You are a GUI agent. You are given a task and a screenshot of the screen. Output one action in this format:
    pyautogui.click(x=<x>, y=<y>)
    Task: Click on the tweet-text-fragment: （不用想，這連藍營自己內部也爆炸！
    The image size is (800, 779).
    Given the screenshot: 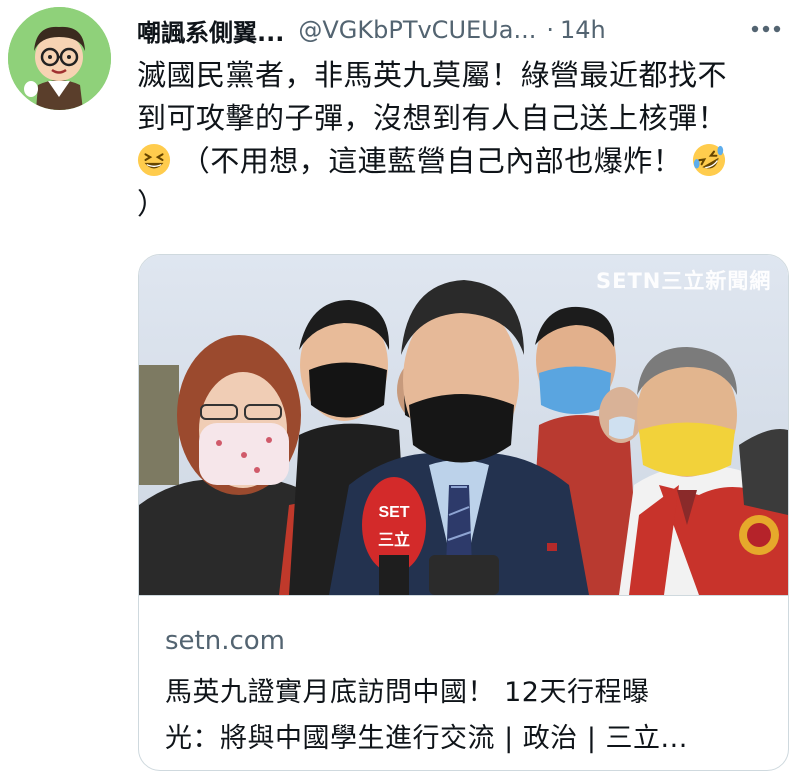 What is the action you would take?
    pyautogui.click(x=431, y=161)
    